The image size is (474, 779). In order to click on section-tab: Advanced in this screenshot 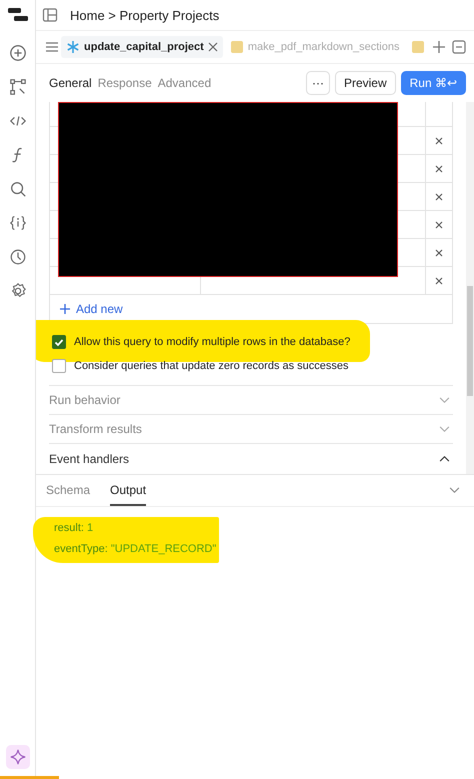, I will do `click(188, 83)`.